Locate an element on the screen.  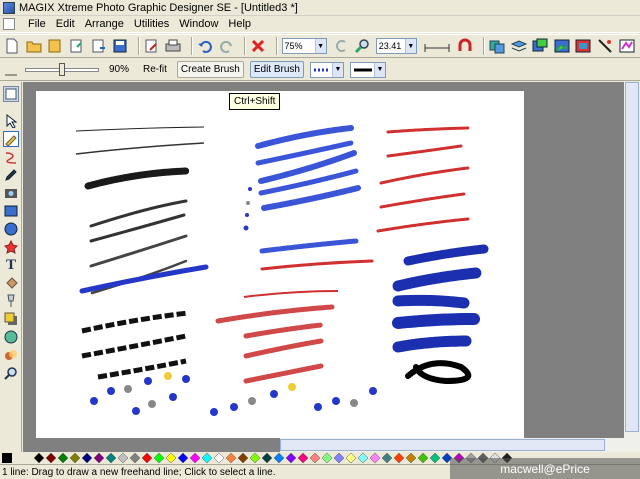
bevel-tool-icon is located at coordinates (11, 337).